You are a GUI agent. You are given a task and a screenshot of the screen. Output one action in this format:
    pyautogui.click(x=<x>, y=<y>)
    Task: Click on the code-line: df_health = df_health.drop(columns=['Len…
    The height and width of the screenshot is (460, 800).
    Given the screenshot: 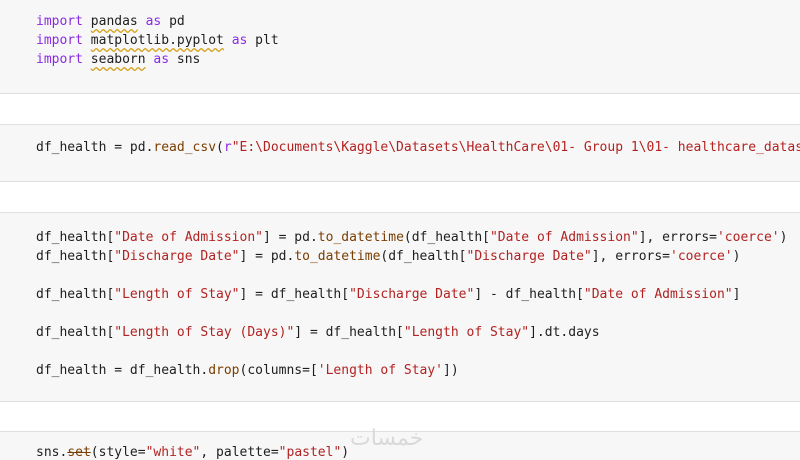 What is the action you would take?
    pyautogui.click(x=247, y=370)
    